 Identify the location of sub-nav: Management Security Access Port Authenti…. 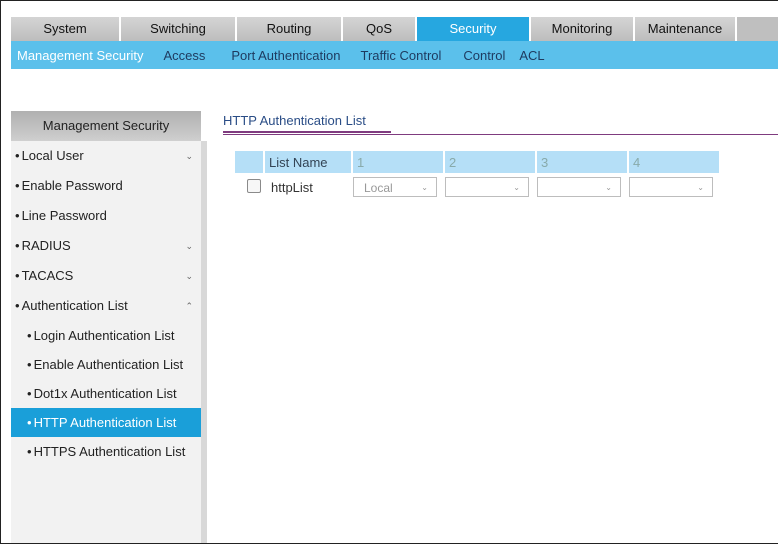
(394, 55).